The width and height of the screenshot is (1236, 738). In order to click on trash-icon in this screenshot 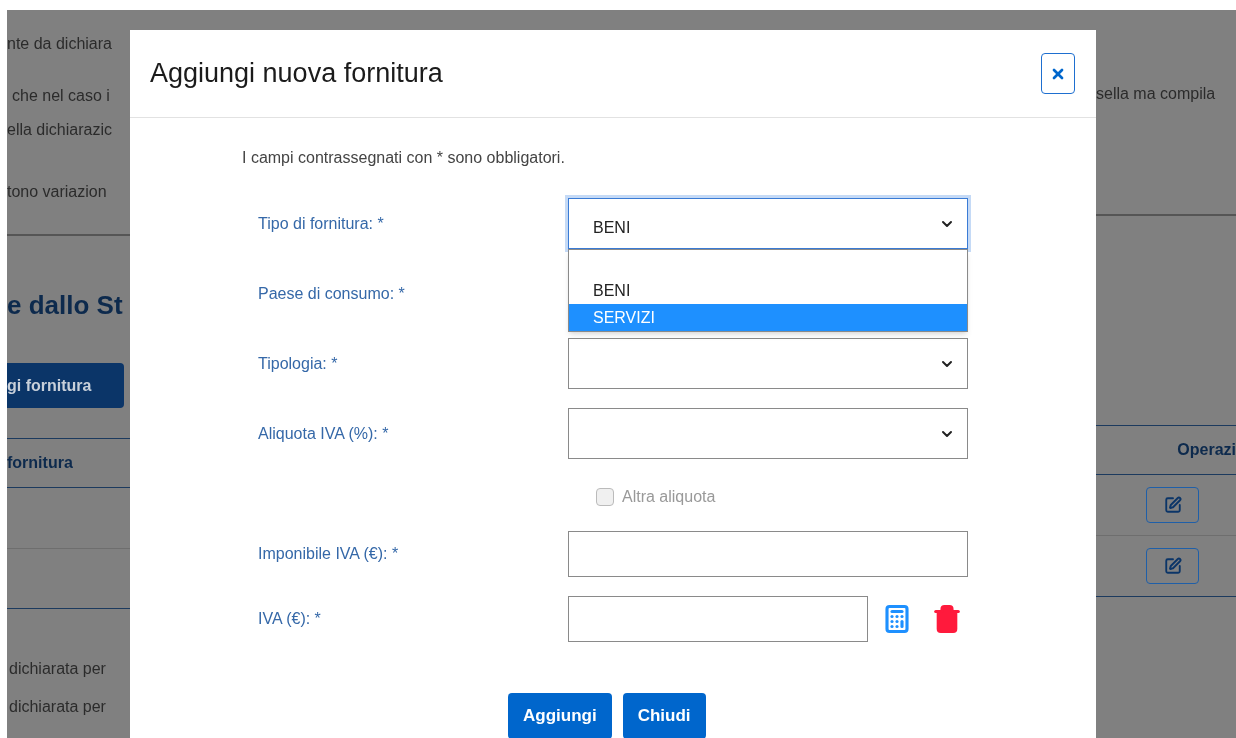, I will do `click(947, 619)`.